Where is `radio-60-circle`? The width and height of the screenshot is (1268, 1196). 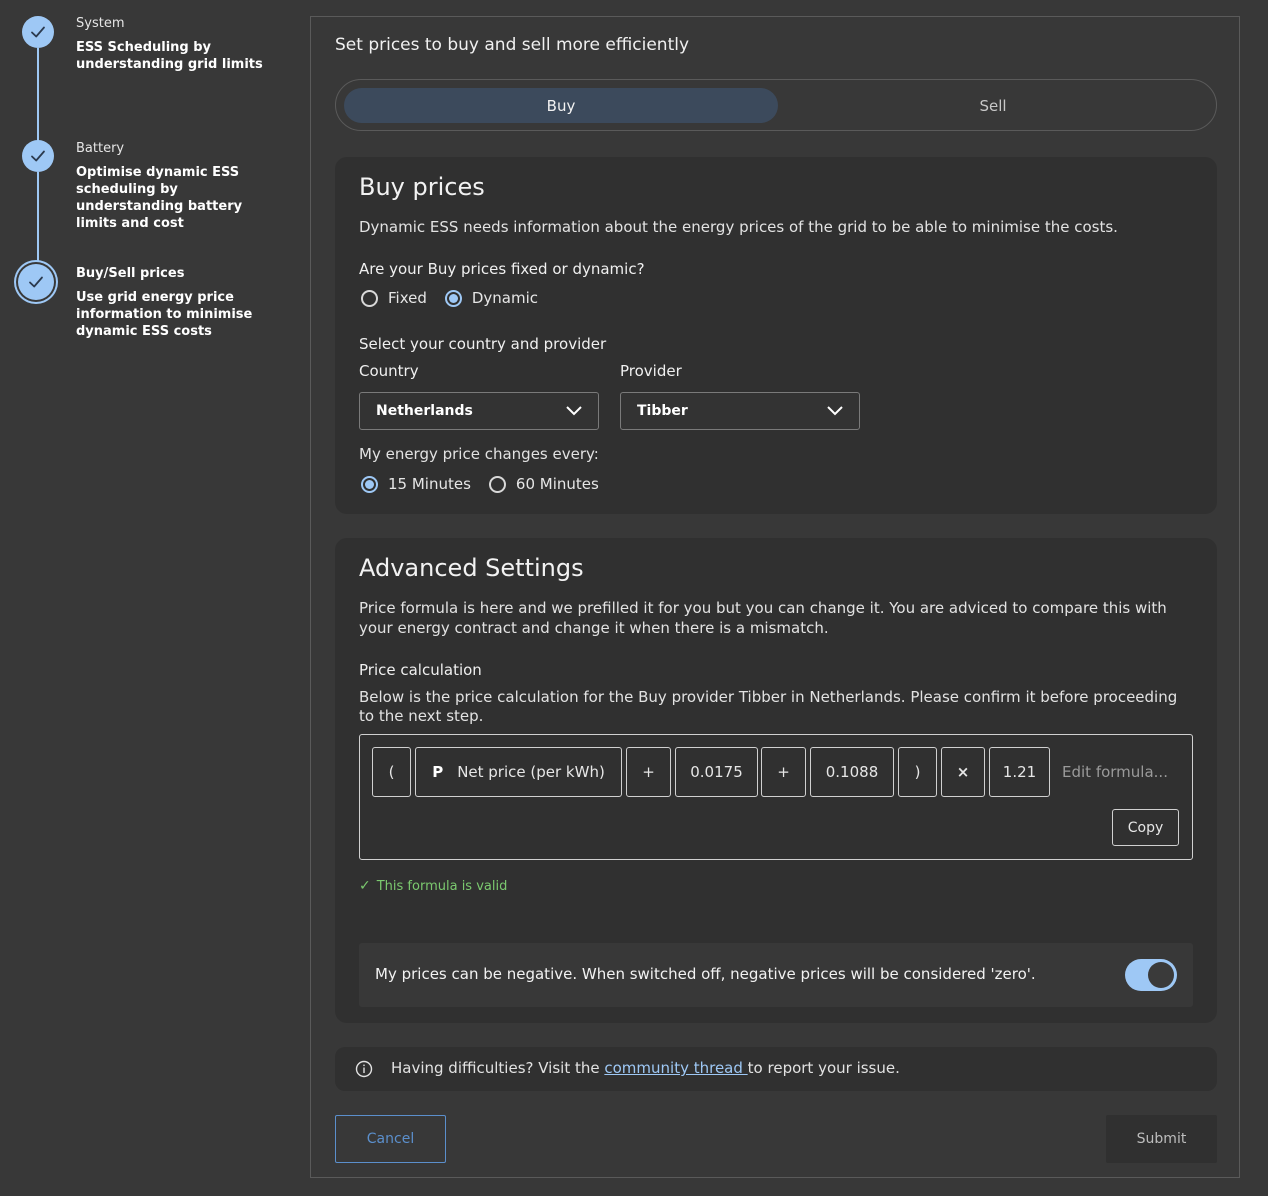 radio-60-circle is located at coordinates (497, 484).